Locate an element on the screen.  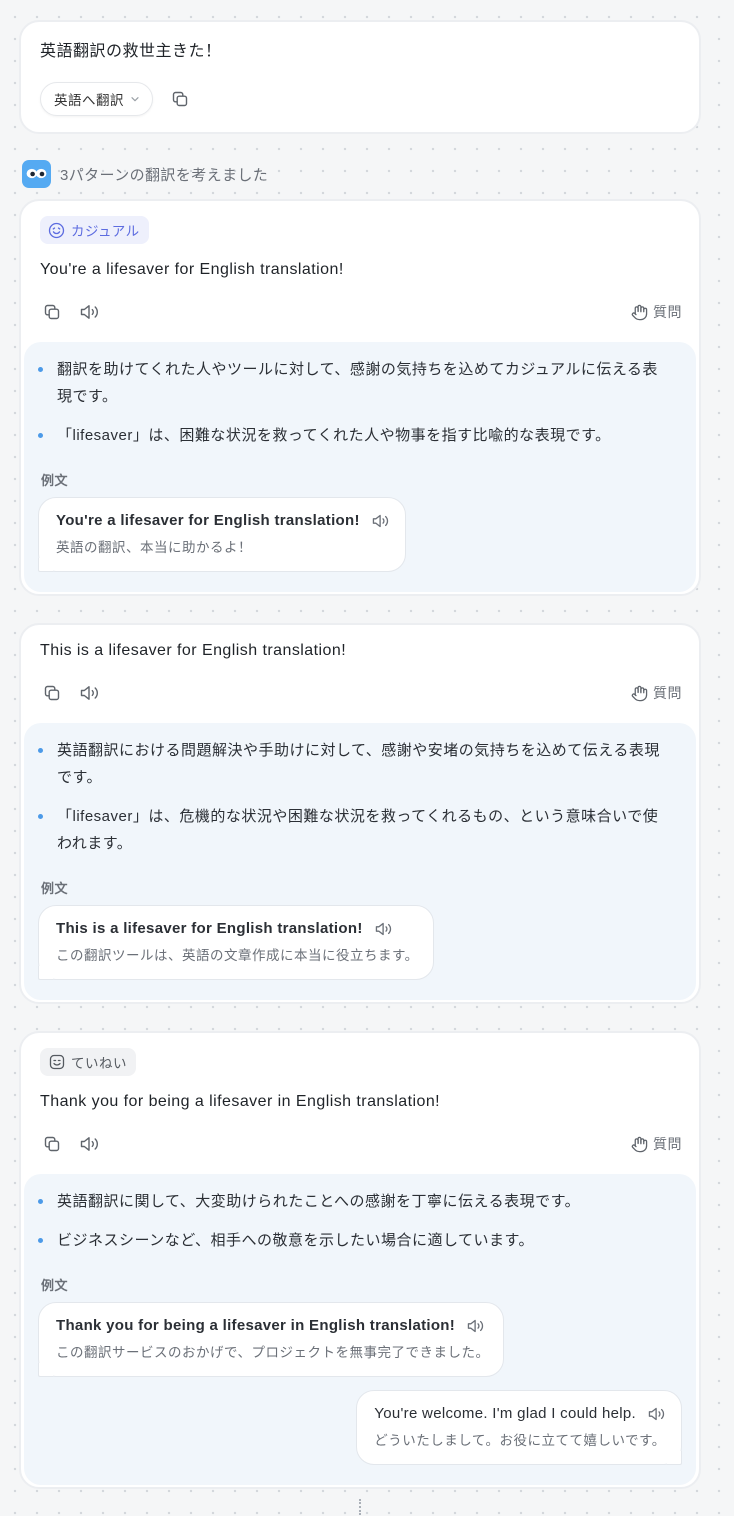
assistant-avatar-icon is located at coordinates (36, 174).